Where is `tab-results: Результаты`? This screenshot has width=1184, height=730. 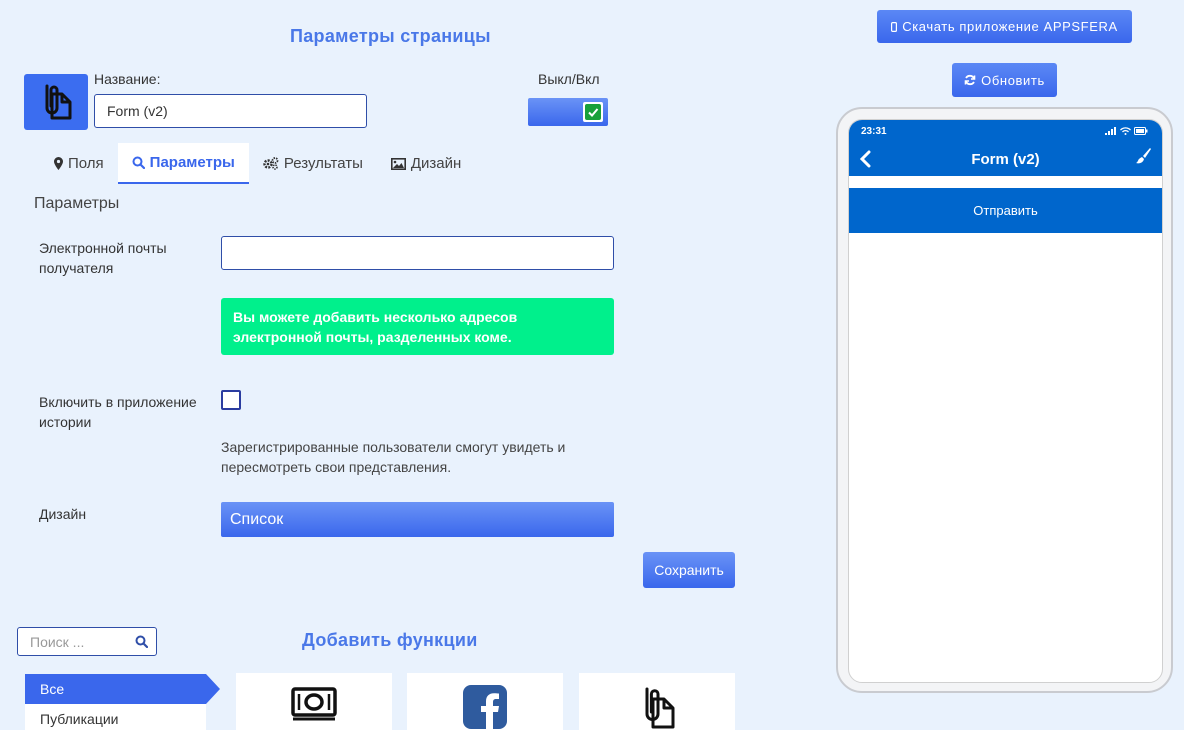
tab-results: Результаты is located at coordinates (313, 163).